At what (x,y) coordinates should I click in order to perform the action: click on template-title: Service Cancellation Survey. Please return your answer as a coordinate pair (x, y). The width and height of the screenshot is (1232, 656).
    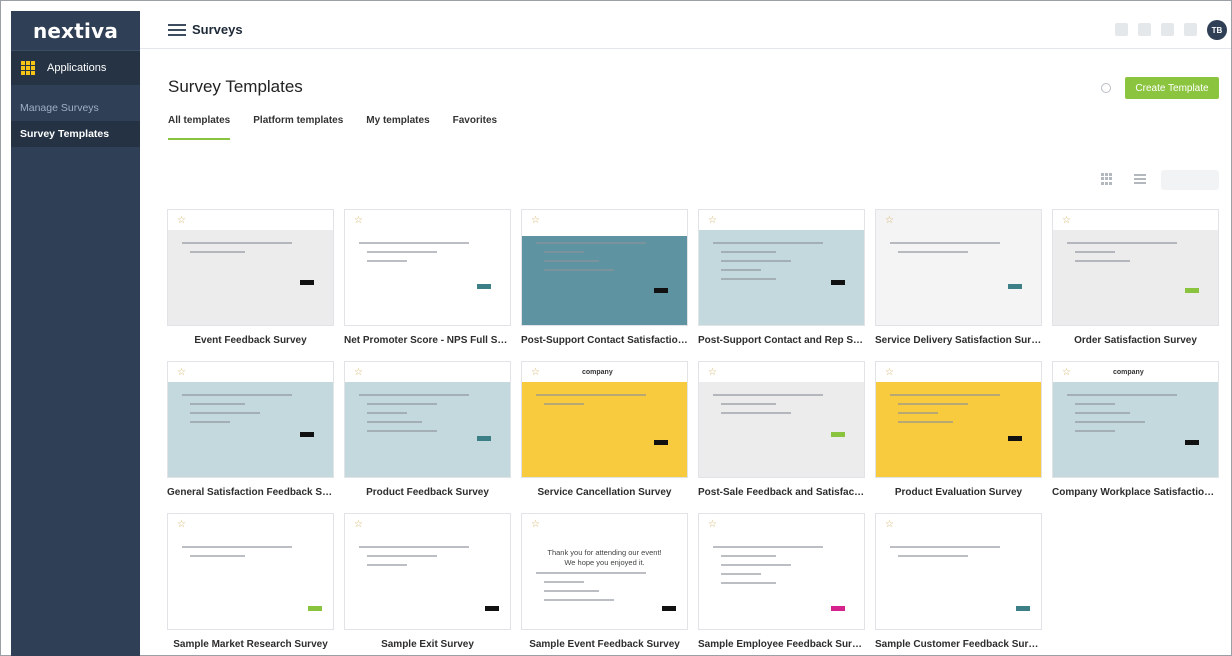
    Looking at the image, I should click on (604, 492).